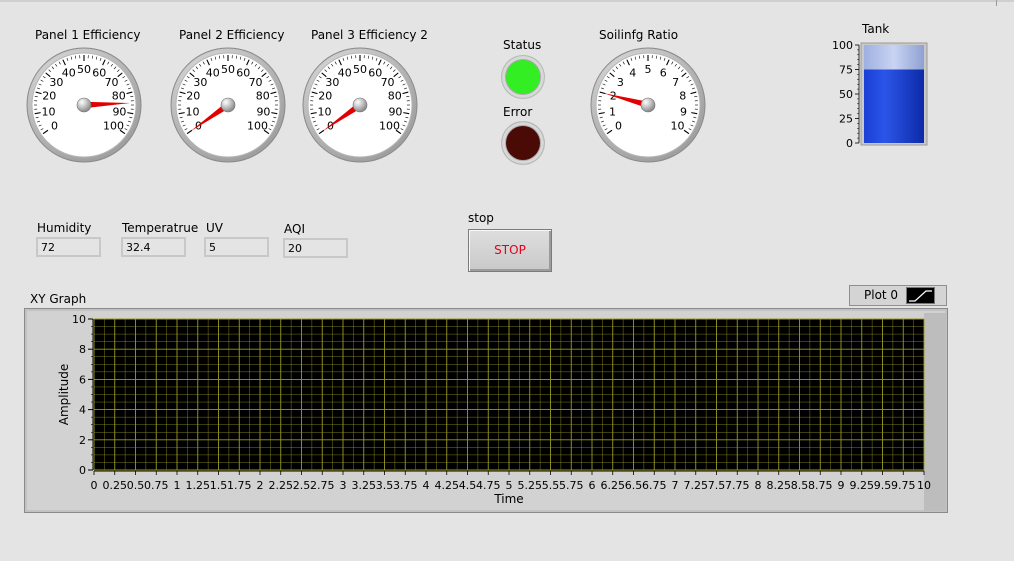 Image resolution: width=1014 pixels, height=561 pixels. What do you see at coordinates (294, 229) in the screenshot?
I see `aqi-label: AQI` at bounding box center [294, 229].